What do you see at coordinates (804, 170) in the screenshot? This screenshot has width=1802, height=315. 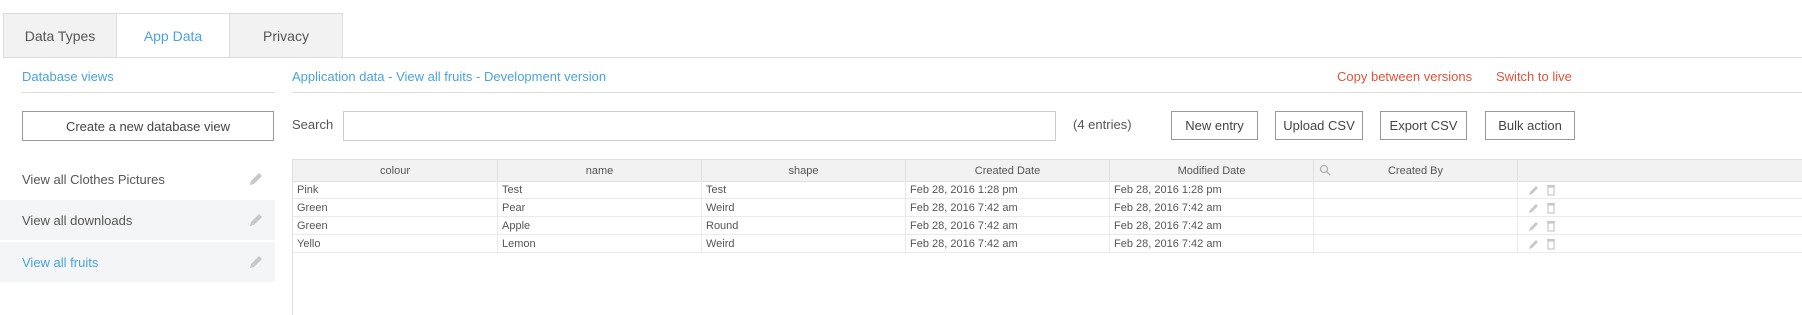 I see `column-header-shape: shape` at bounding box center [804, 170].